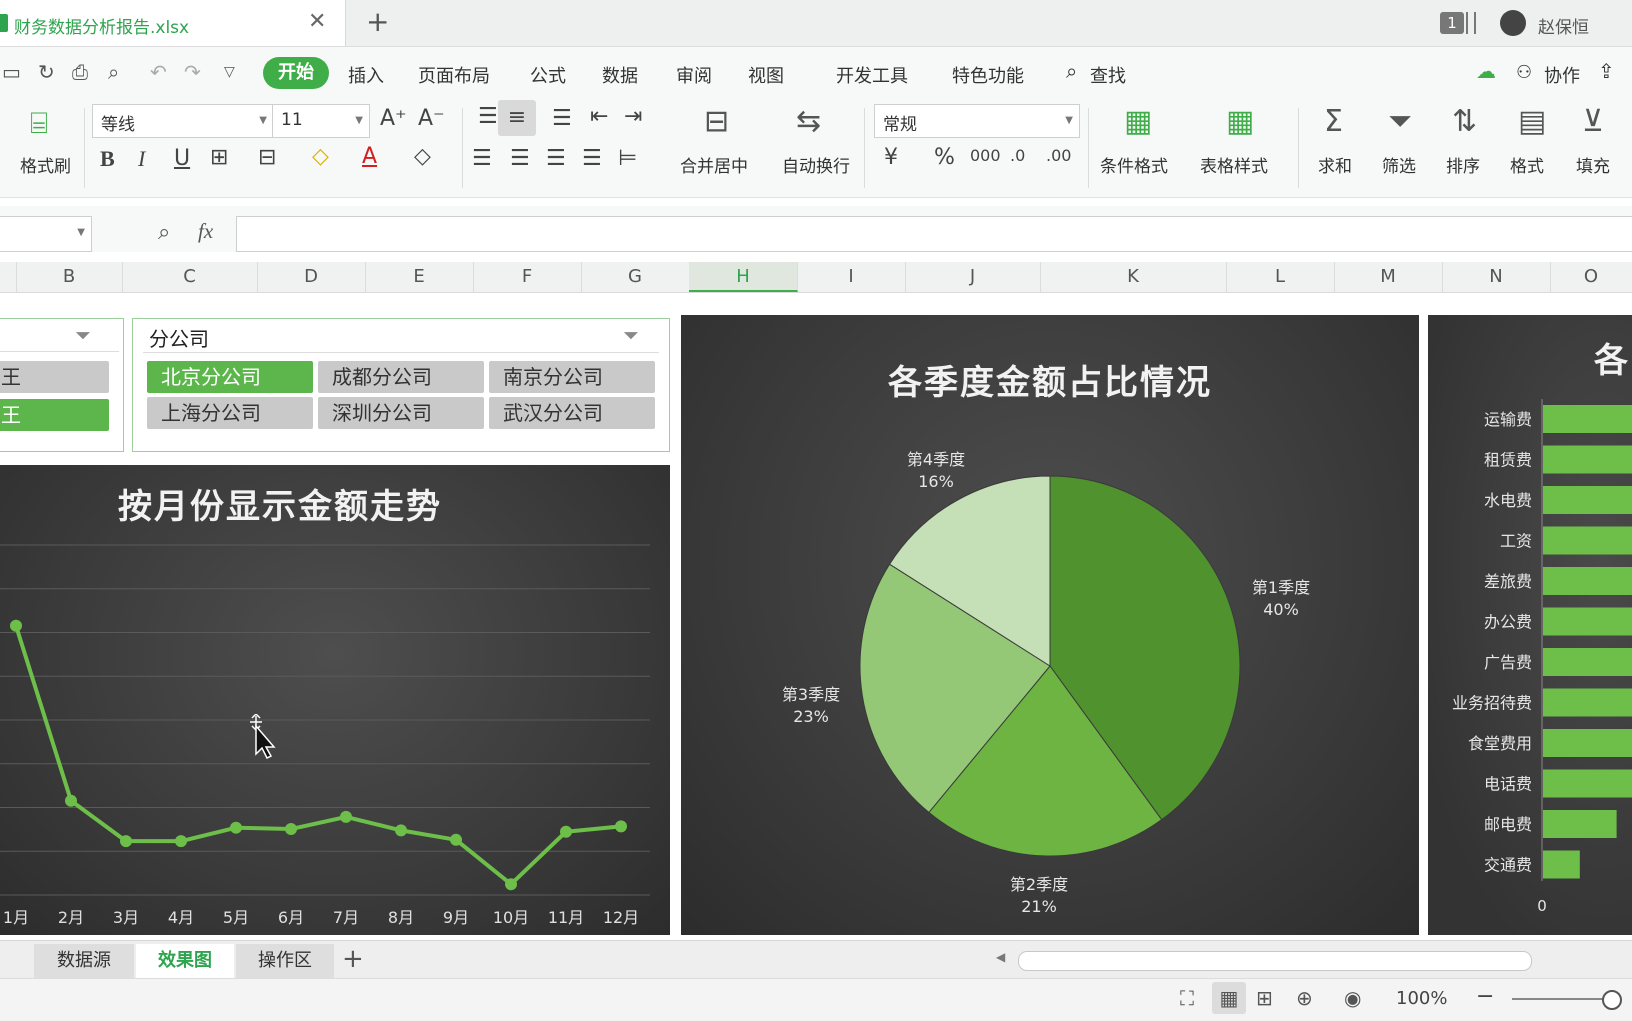 The width and height of the screenshot is (1632, 1021). What do you see at coordinates (1071, 71) in the screenshot?
I see `search-icon: ⌕` at bounding box center [1071, 71].